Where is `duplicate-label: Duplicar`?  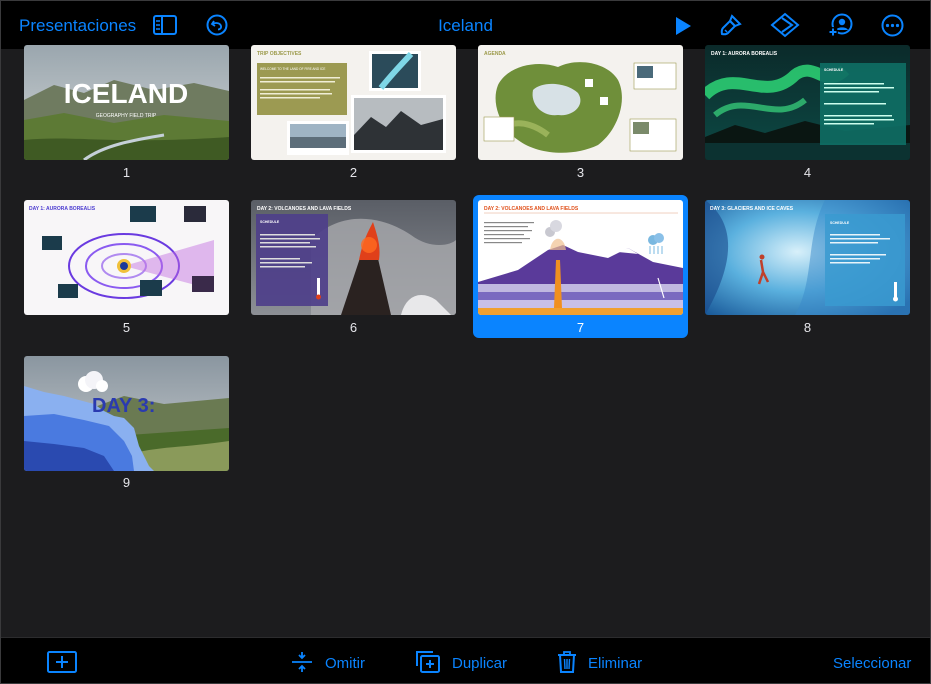 duplicate-label: Duplicar is located at coordinates (480, 663).